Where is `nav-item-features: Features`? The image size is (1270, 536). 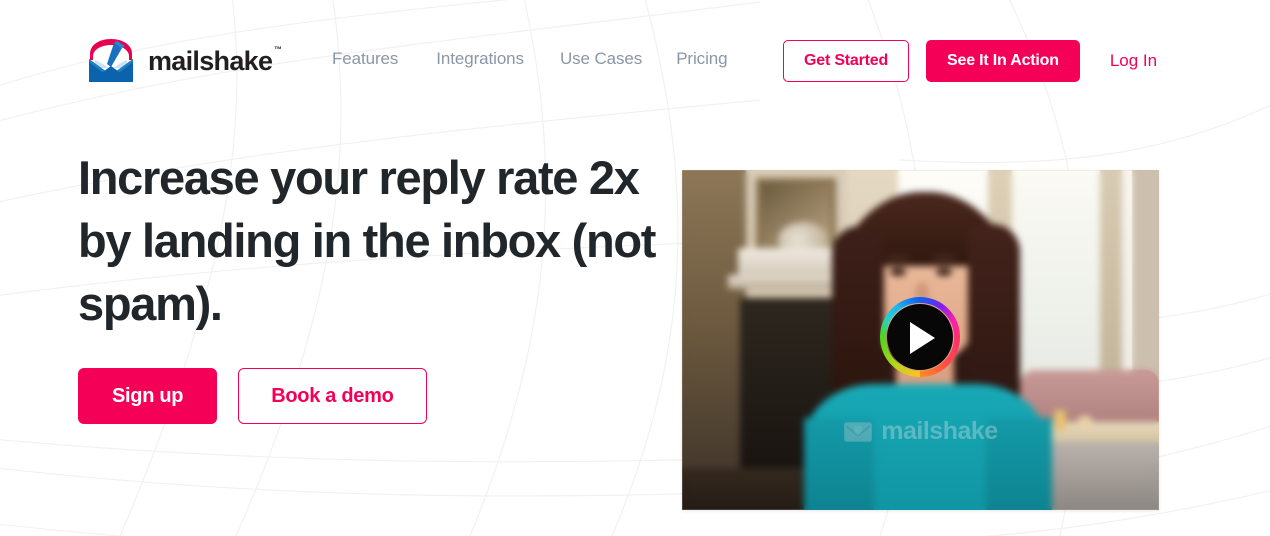 nav-item-features: Features is located at coordinates (365, 59).